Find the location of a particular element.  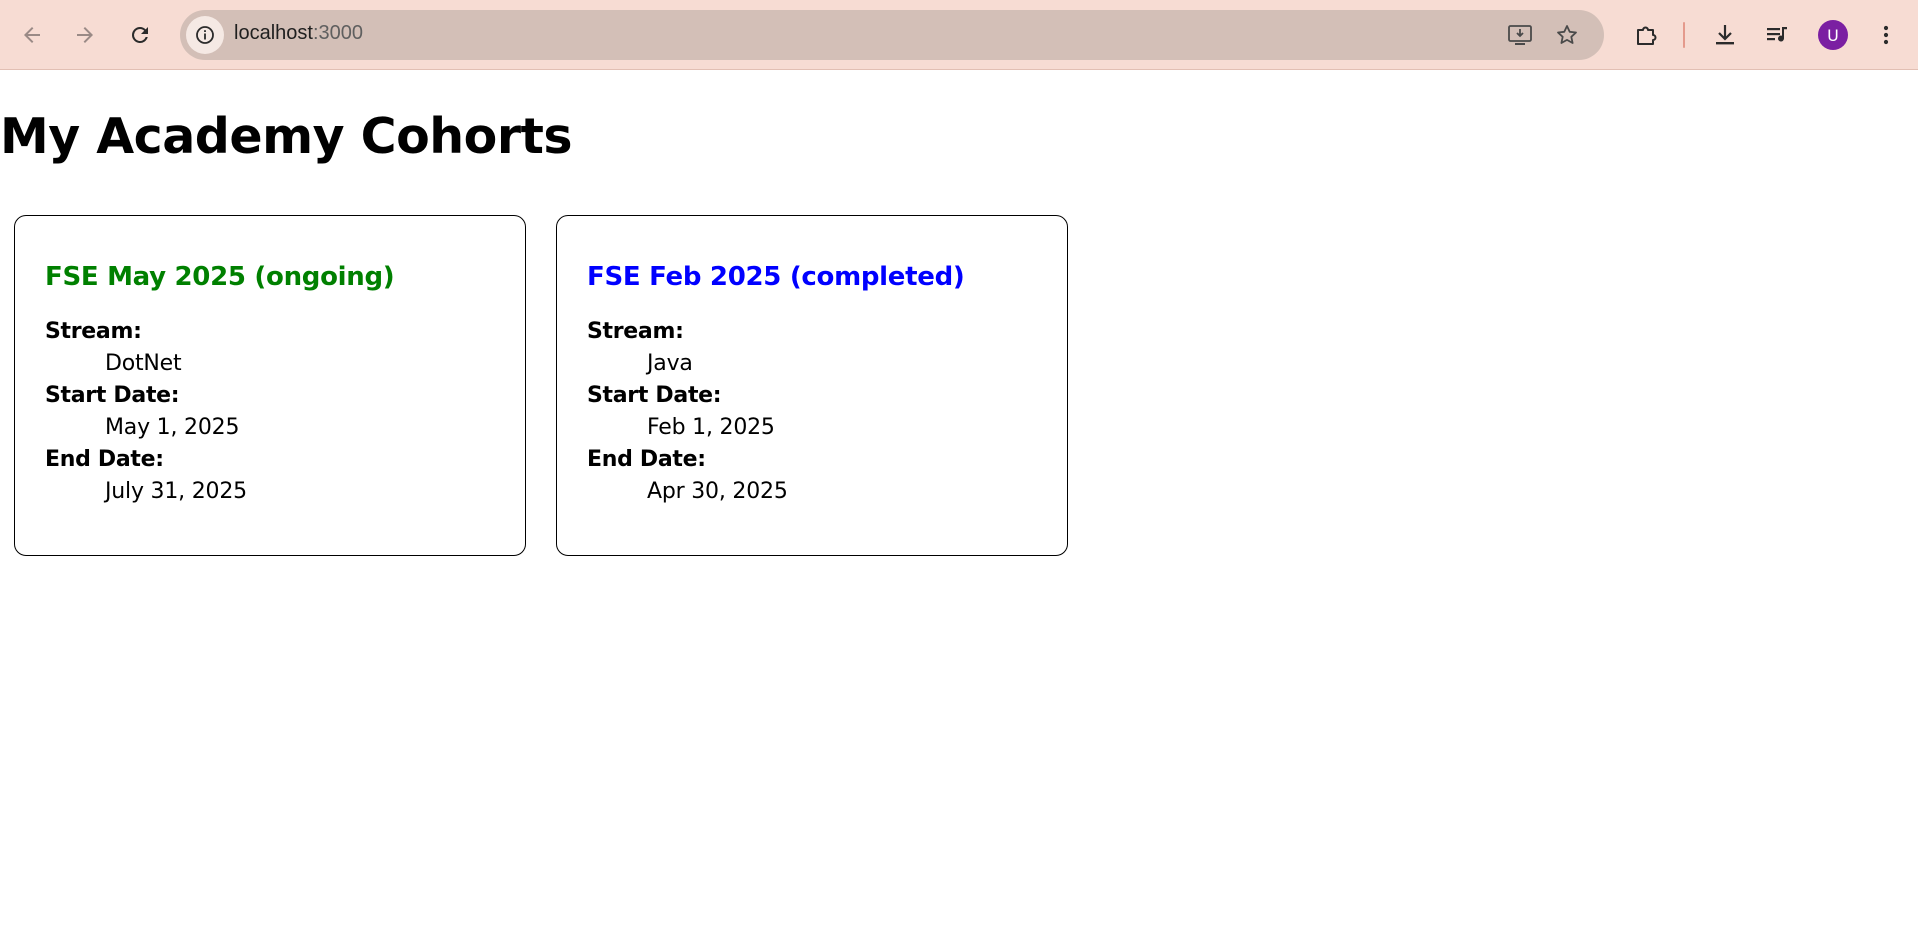

reload-button is located at coordinates (140, 35).